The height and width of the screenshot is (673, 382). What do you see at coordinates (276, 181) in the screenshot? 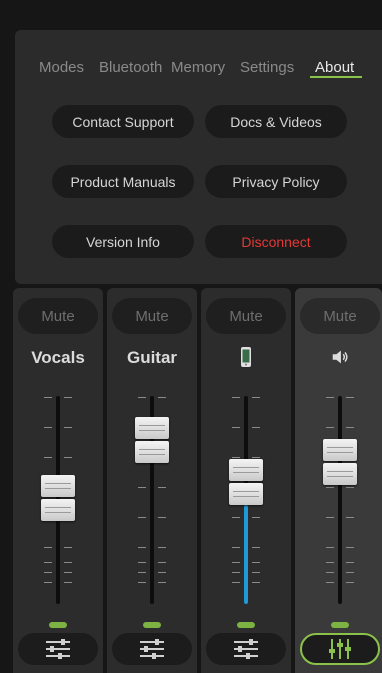
I see `privacy-policy-button: Privacy Policy` at bounding box center [276, 181].